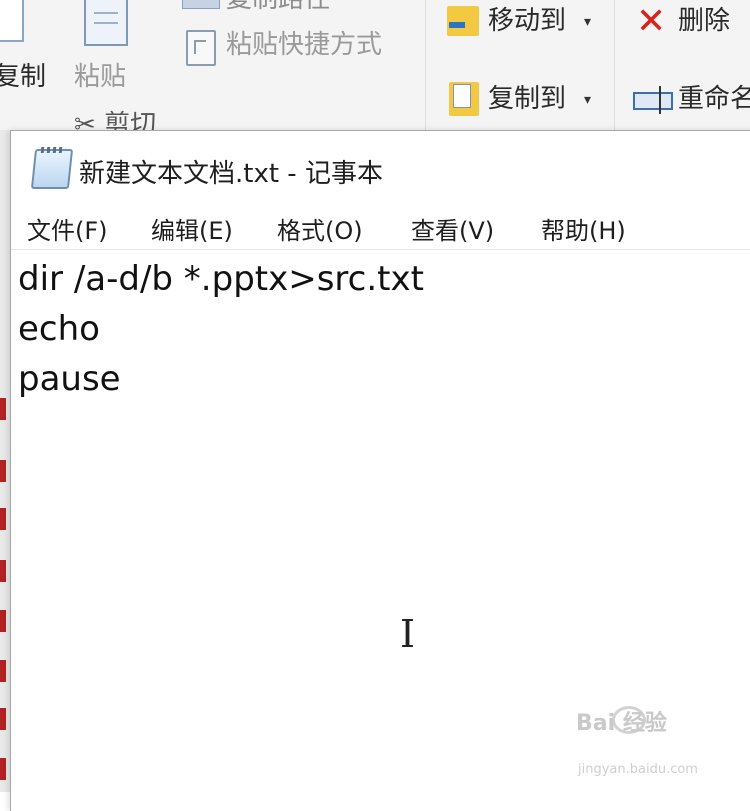 This screenshot has width=750, height=811. What do you see at coordinates (621, 723) in the screenshot?
I see `watermark-brand: Bai 经验` at bounding box center [621, 723].